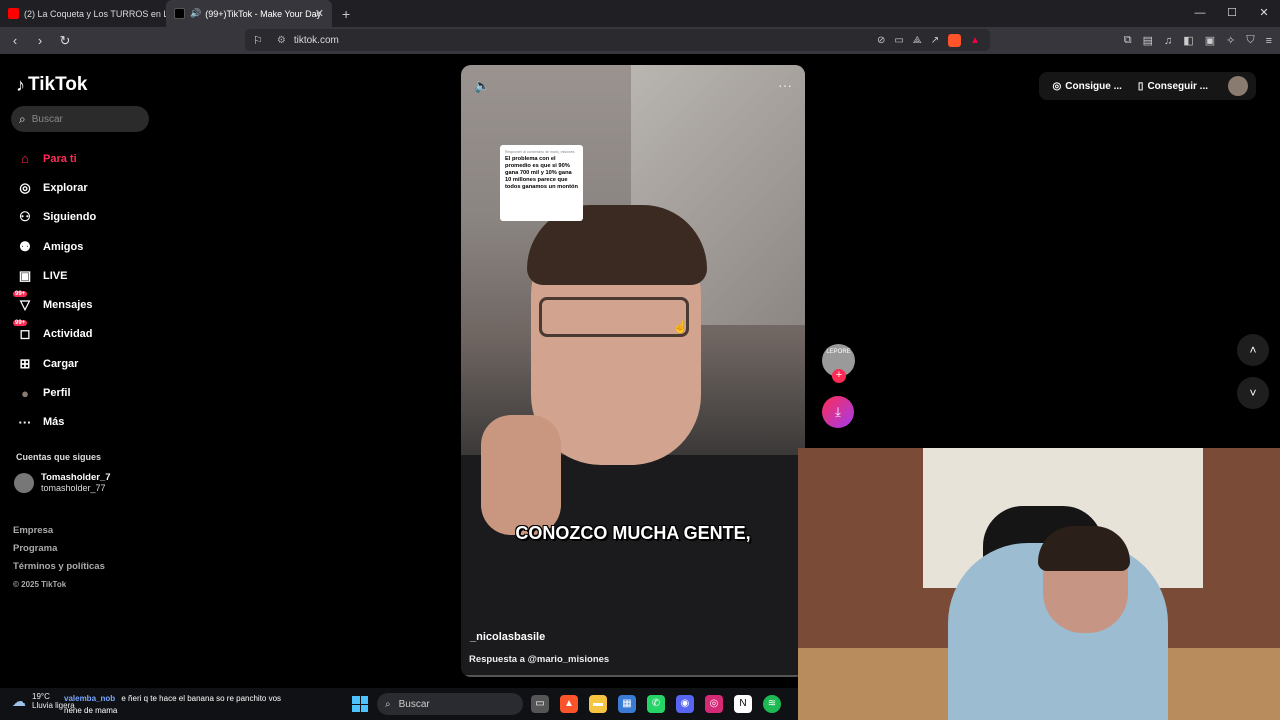  What do you see at coordinates (360, 704) in the screenshot?
I see `windows-start-icon` at bounding box center [360, 704].